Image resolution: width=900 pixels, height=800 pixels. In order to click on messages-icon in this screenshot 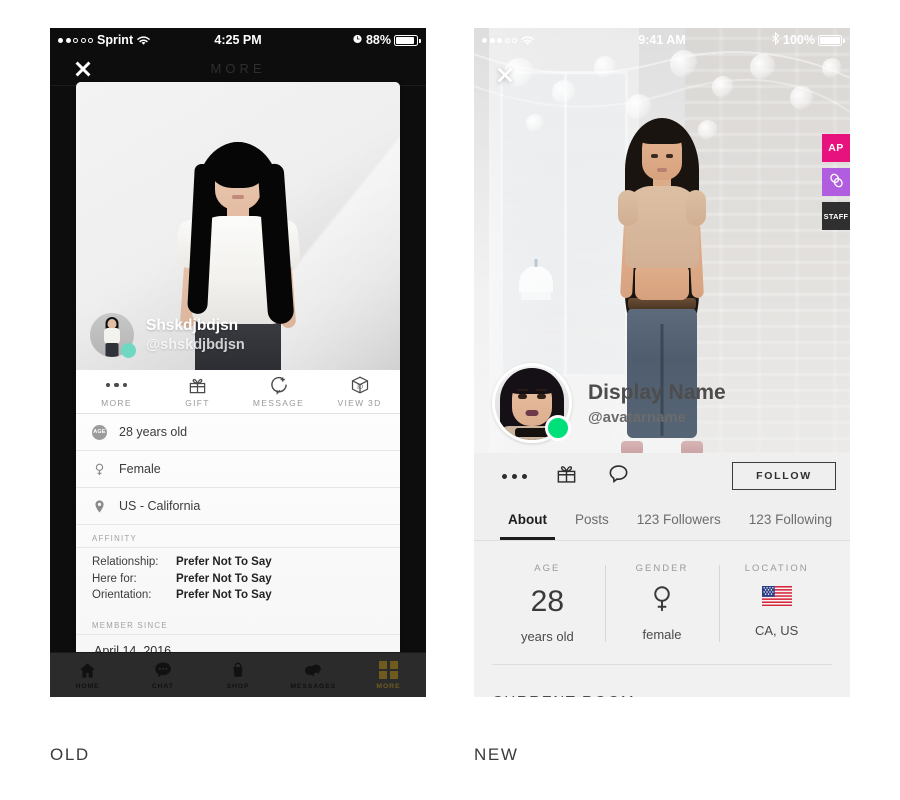, I will do `click(313, 670)`.